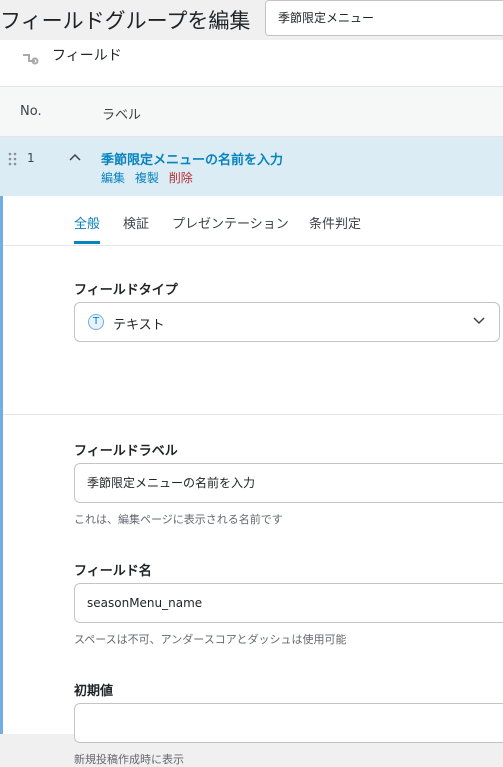  What do you see at coordinates (87, 242) in the screenshot?
I see `active-tab-indicator` at bounding box center [87, 242].